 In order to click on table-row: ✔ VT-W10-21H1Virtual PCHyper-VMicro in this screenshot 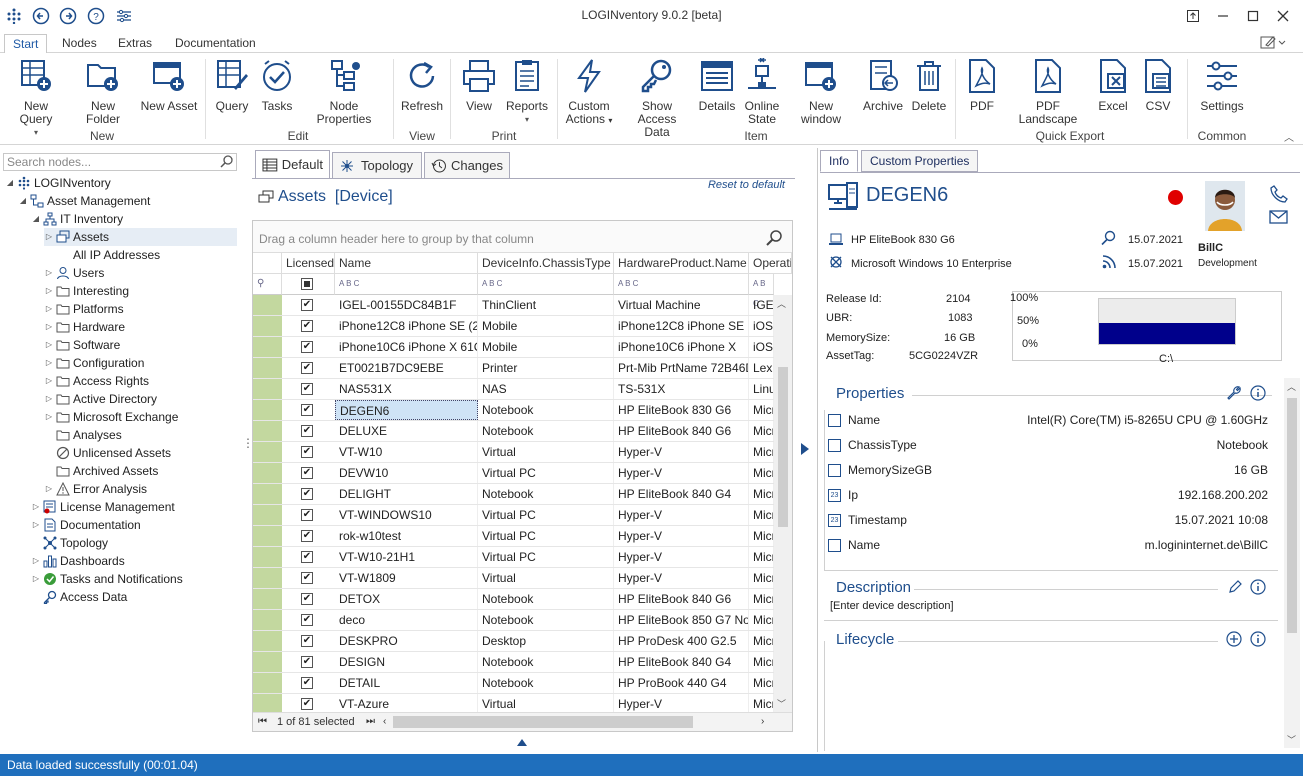, I will do `click(513, 557)`.